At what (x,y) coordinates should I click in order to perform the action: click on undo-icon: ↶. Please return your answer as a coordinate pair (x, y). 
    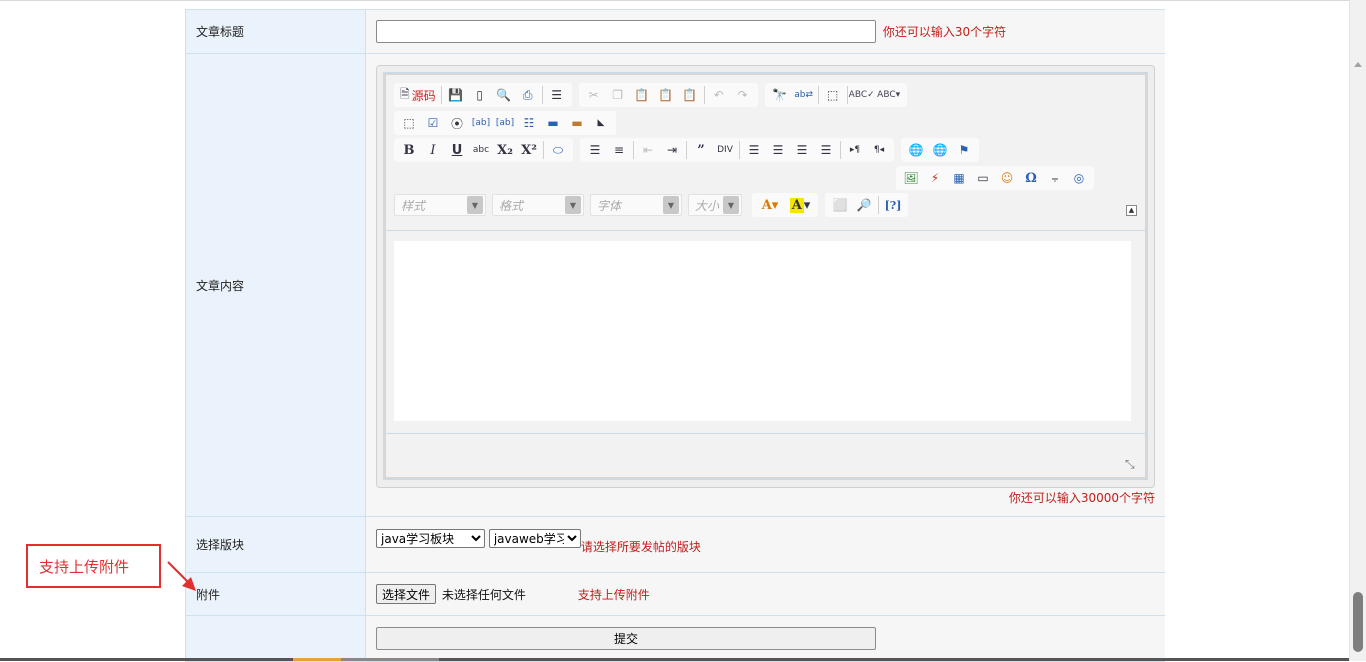
    Looking at the image, I should click on (719, 95).